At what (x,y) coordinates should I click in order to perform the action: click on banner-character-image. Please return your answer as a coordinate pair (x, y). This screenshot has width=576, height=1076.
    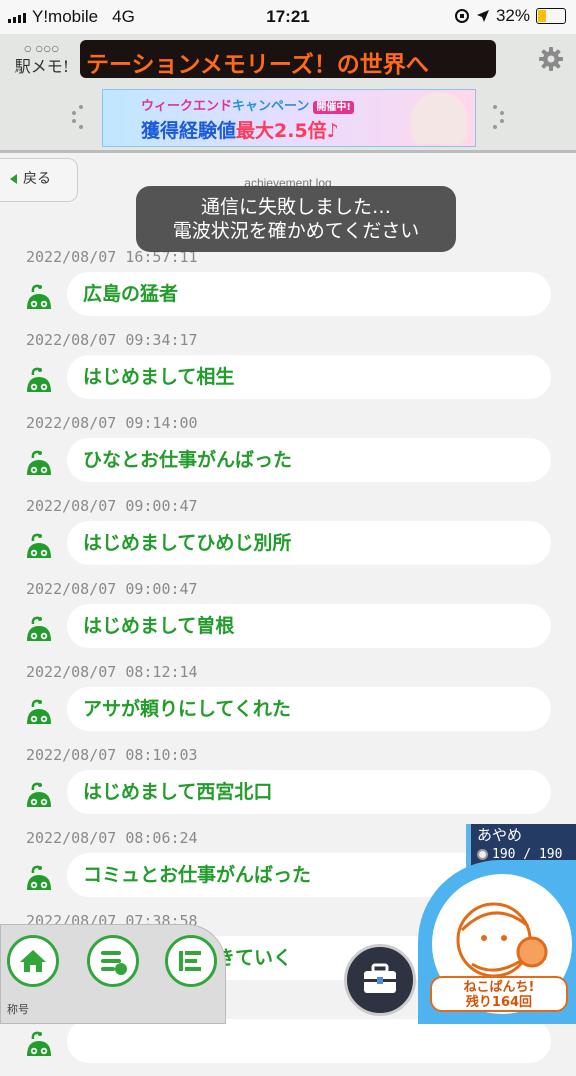
    Looking at the image, I should click on (439, 118).